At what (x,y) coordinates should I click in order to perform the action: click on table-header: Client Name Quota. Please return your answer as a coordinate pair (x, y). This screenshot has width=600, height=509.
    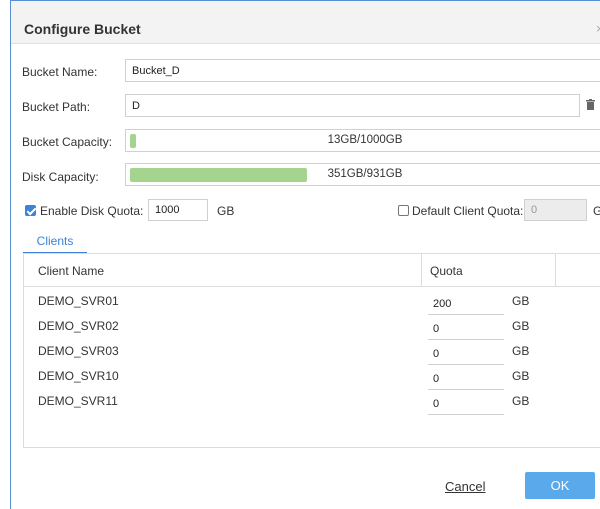
    Looking at the image, I should click on (312, 270).